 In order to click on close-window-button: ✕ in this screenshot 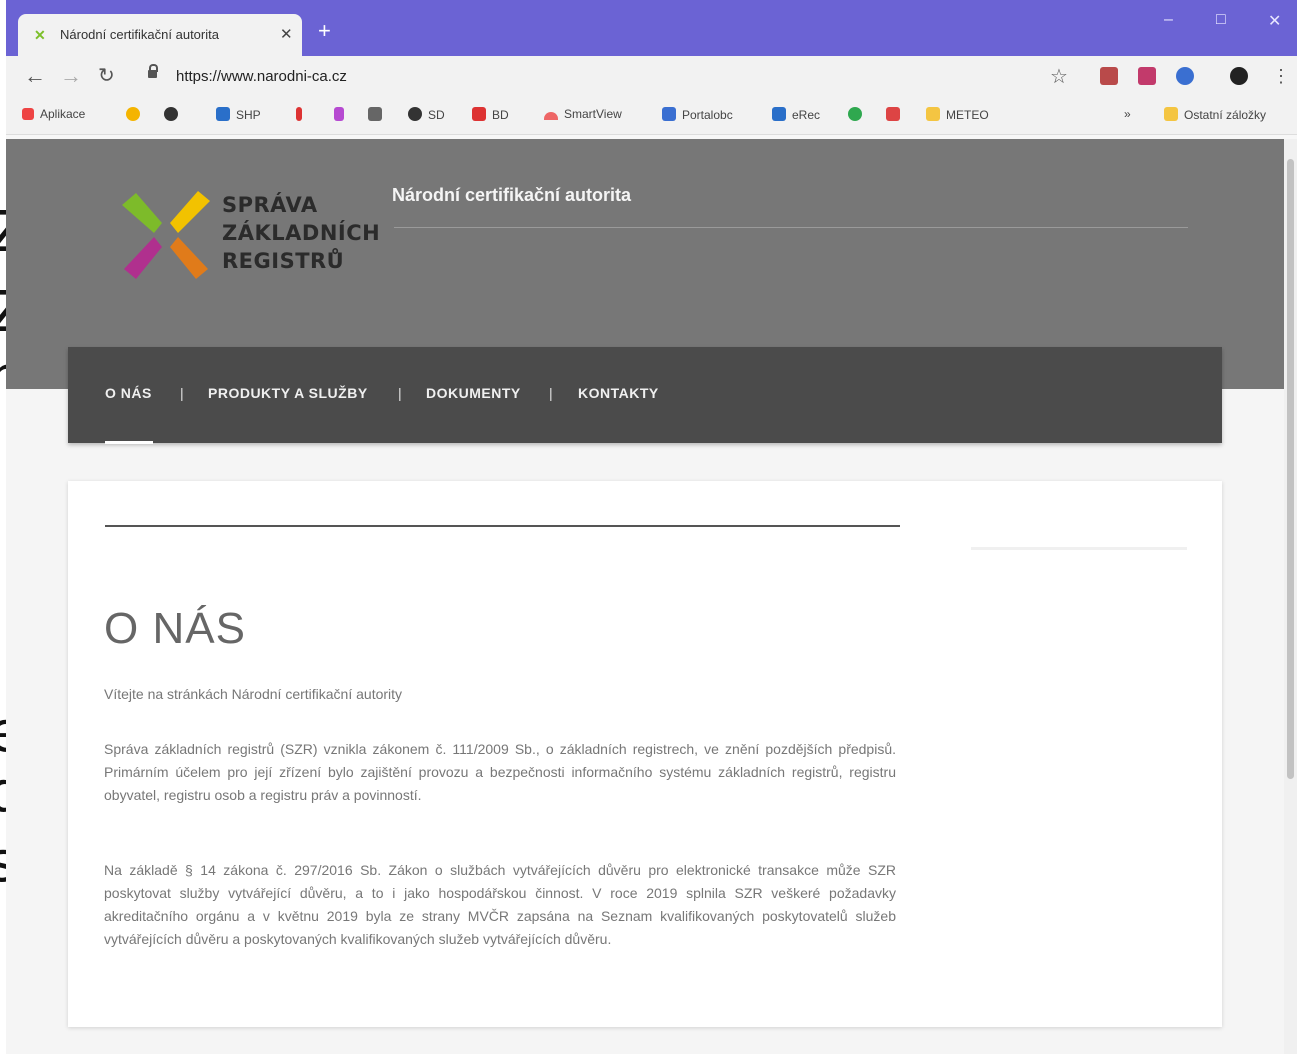, I will do `click(1274, 21)`.